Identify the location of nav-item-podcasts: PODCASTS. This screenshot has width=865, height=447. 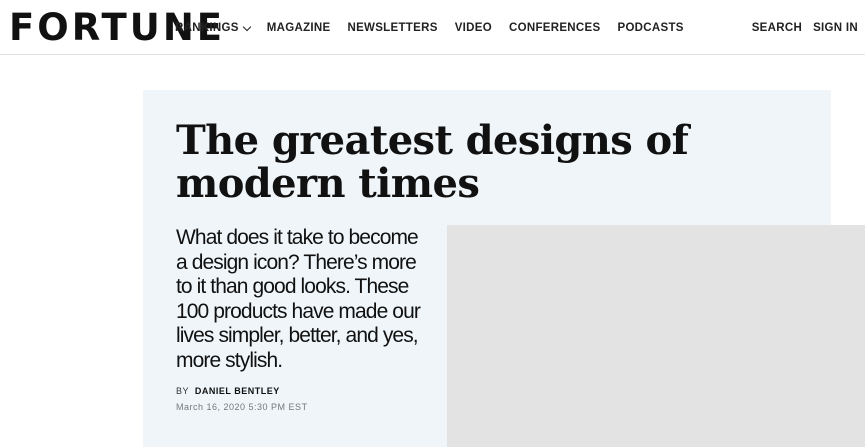
(650, 28).